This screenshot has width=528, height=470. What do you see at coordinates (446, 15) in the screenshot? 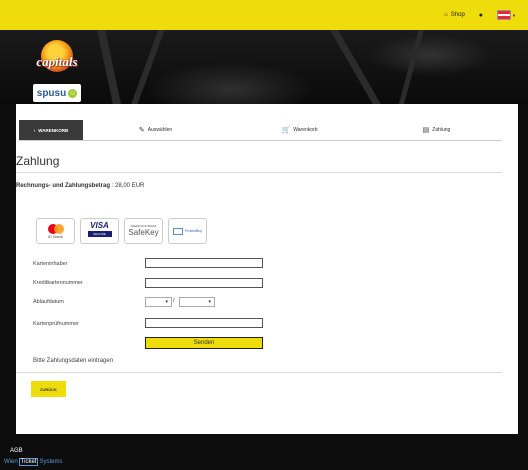
I see `home-icon: ⌂` at bounding box center [446, 15].